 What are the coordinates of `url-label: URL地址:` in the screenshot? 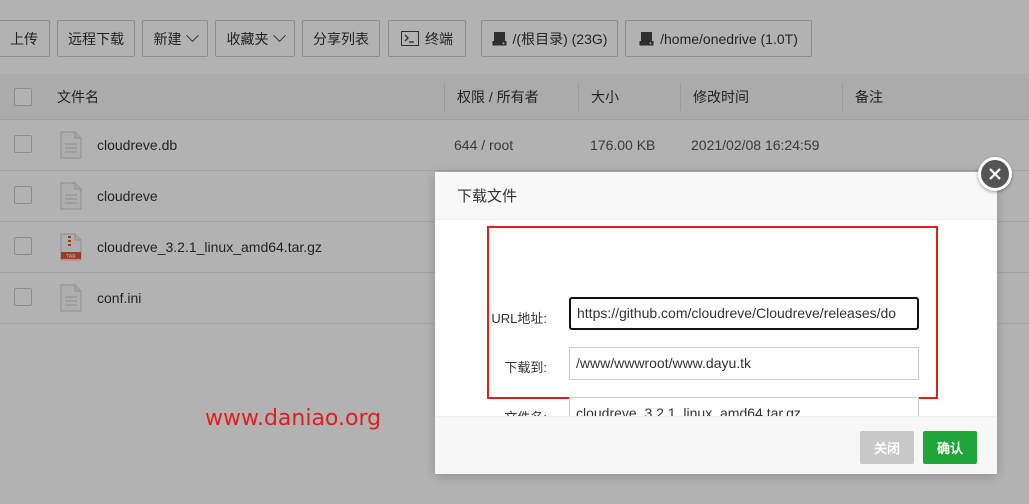 It's located at (519, 318).